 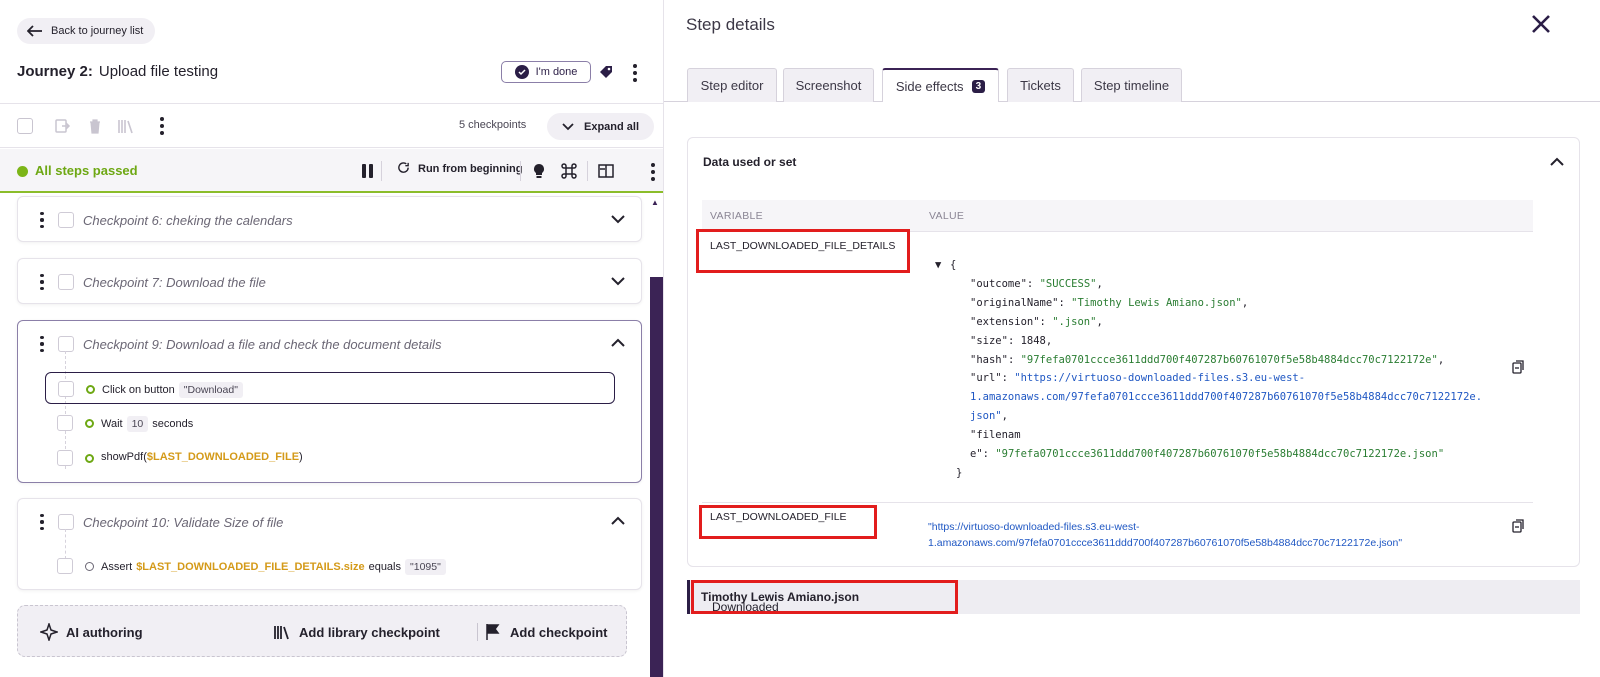 I want to click on command-icon, so click(x=569, y=171).